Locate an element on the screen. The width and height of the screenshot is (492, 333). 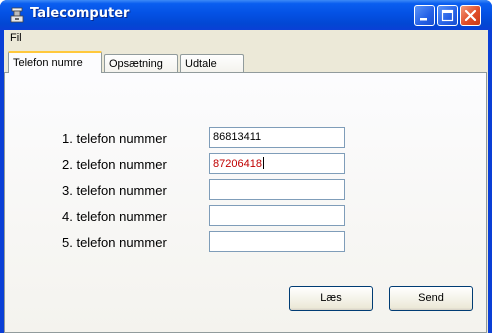
minimize-icon is located at coordinates (423, 19).